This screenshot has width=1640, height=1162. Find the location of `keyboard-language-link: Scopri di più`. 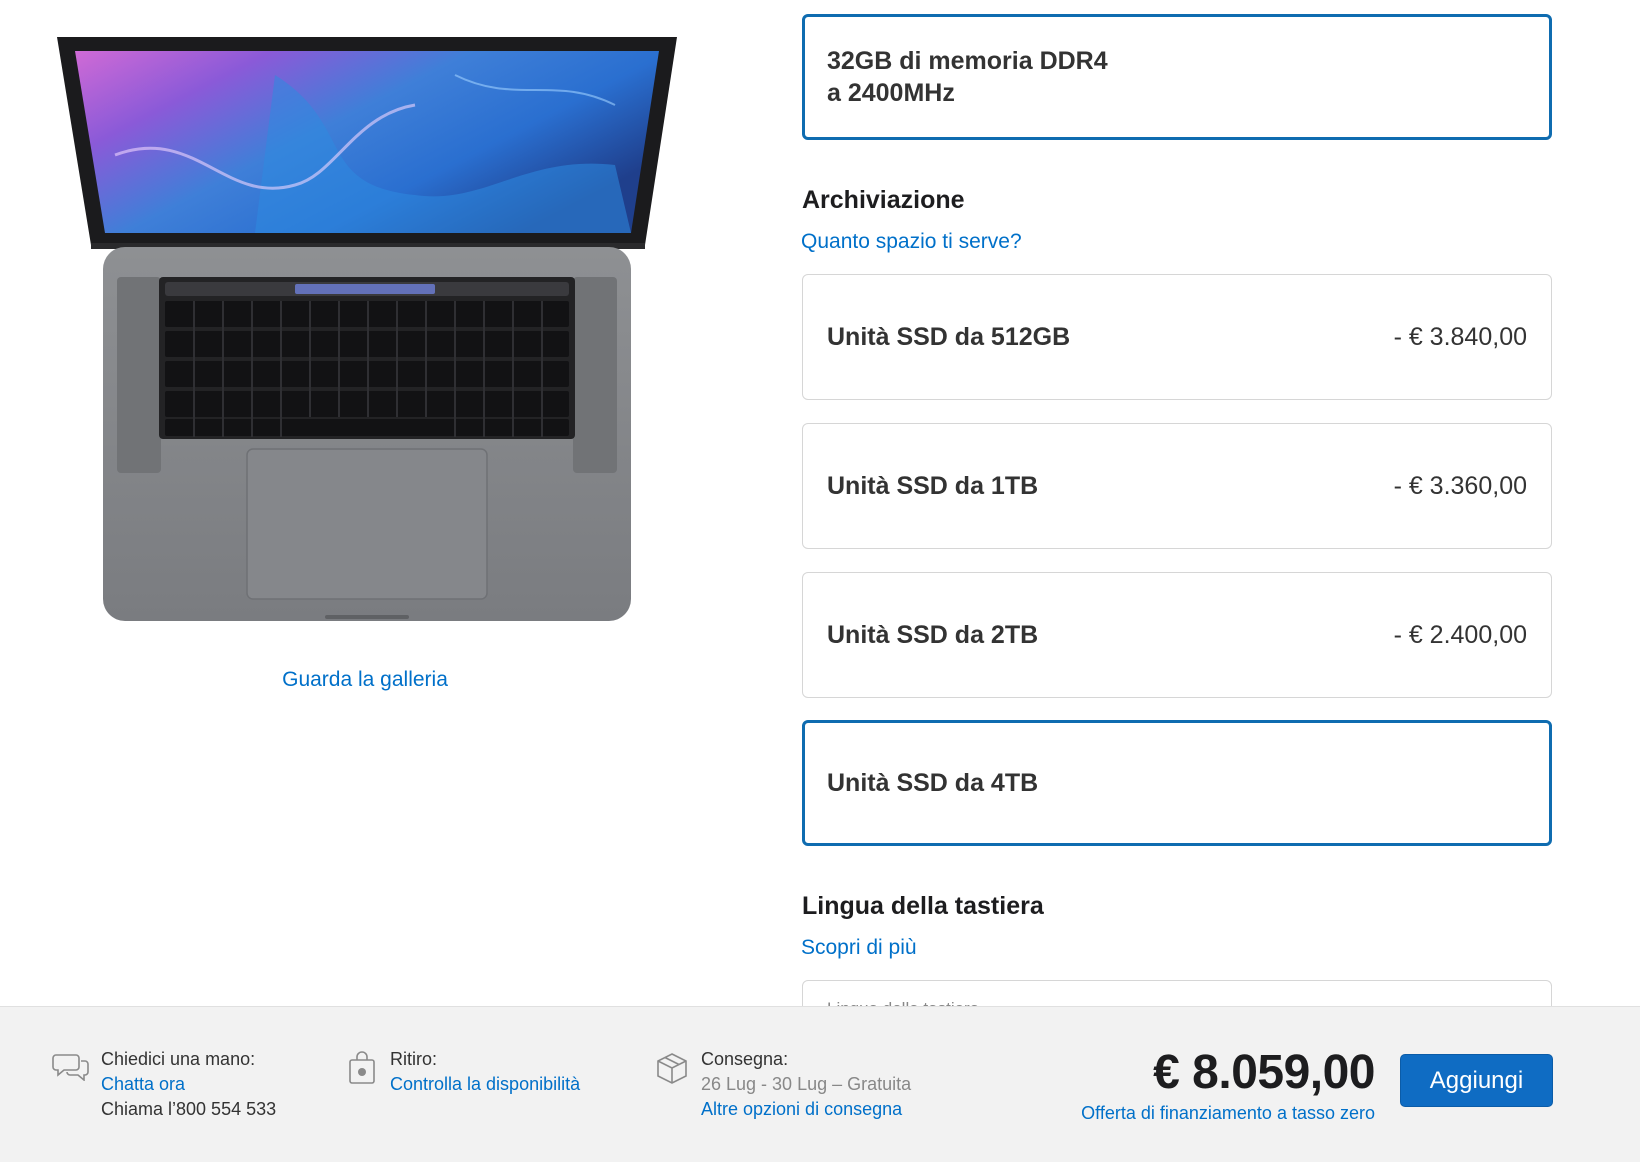

keyboard-language-link: Scopri di più is located at coordinates (859, 948).